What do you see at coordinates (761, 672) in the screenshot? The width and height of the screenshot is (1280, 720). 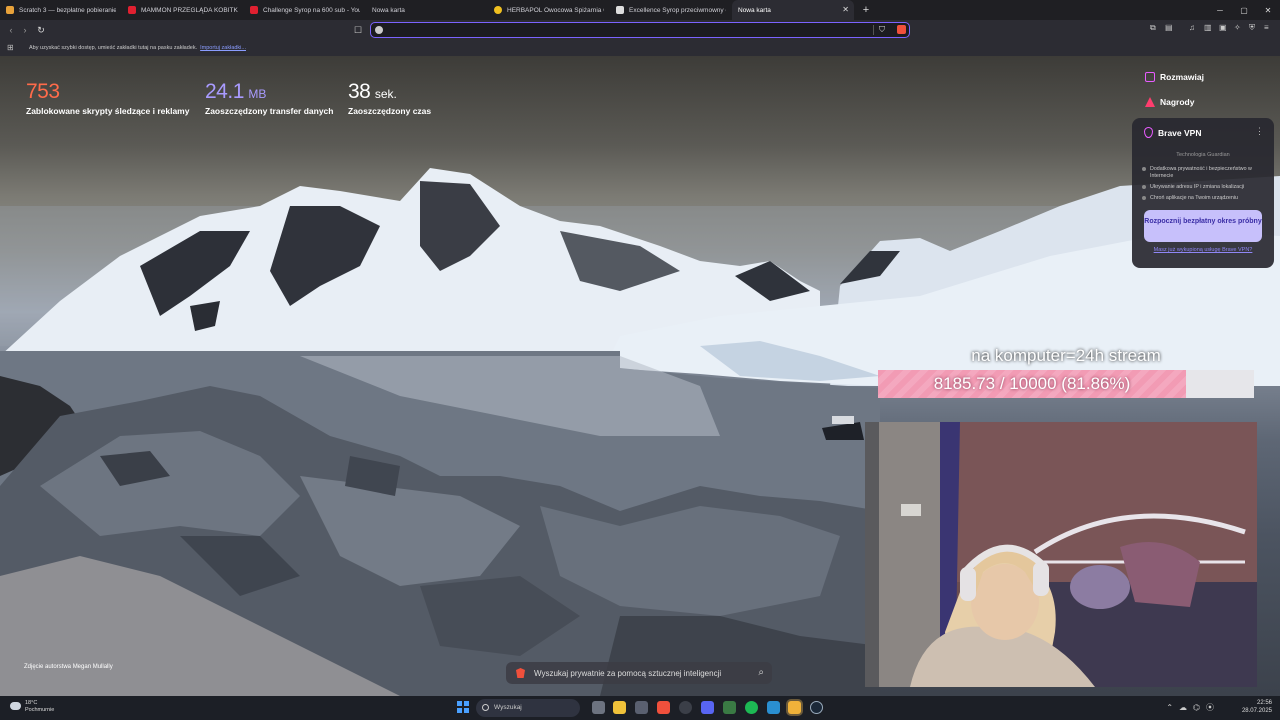 I see `search-icon: ⌕` at bounding box center [761, 672].